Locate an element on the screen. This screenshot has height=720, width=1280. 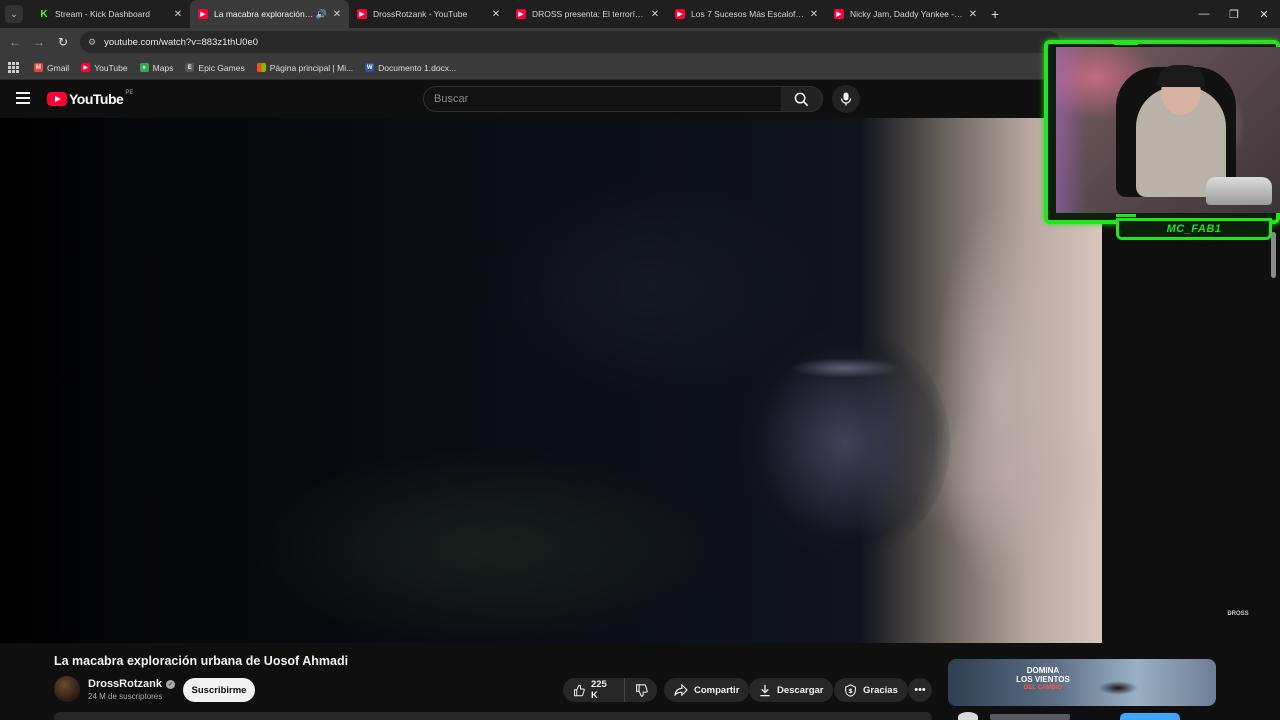
youtube-logo: YouTube PE is located at coordinates (90, 98).